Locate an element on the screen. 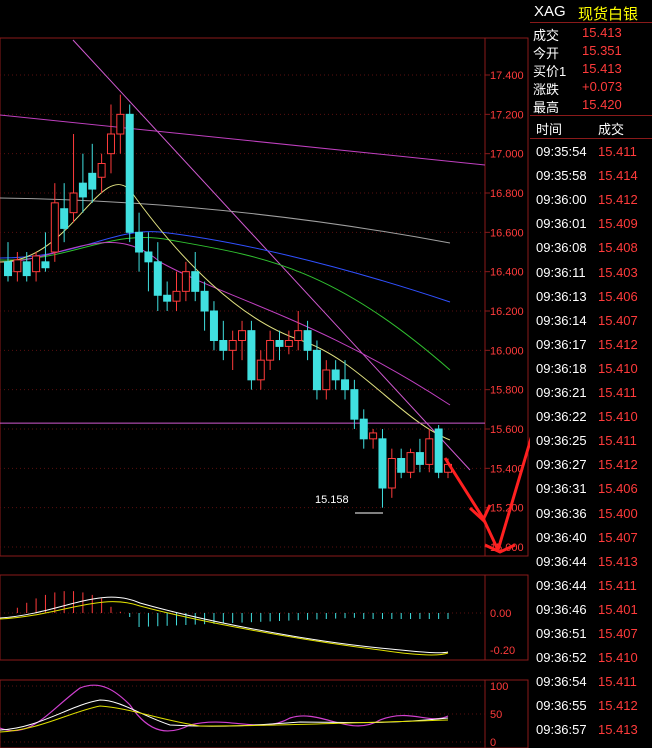 This screenshot has height=748, width=652. trade-time: 09:36:52 is located at coordinates (561, 658).